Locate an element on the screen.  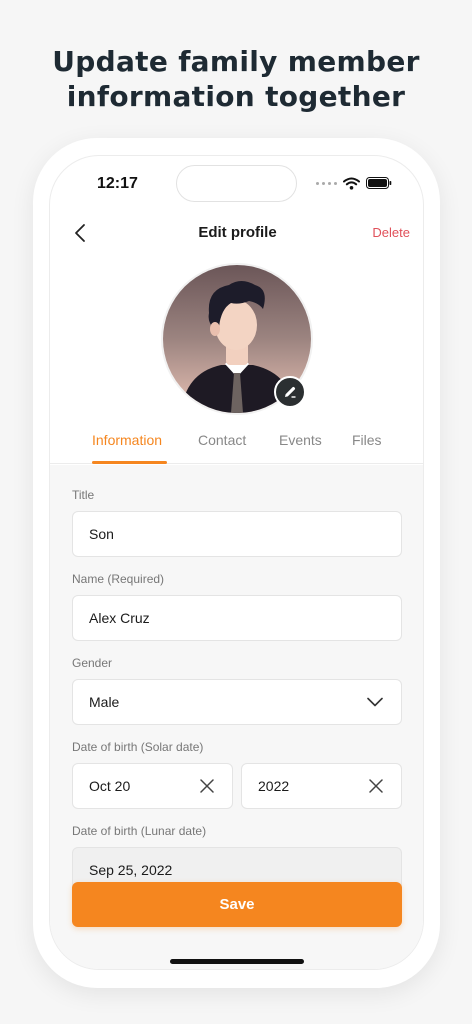
promo-line-2: information together is located at coordinates (236, 96).